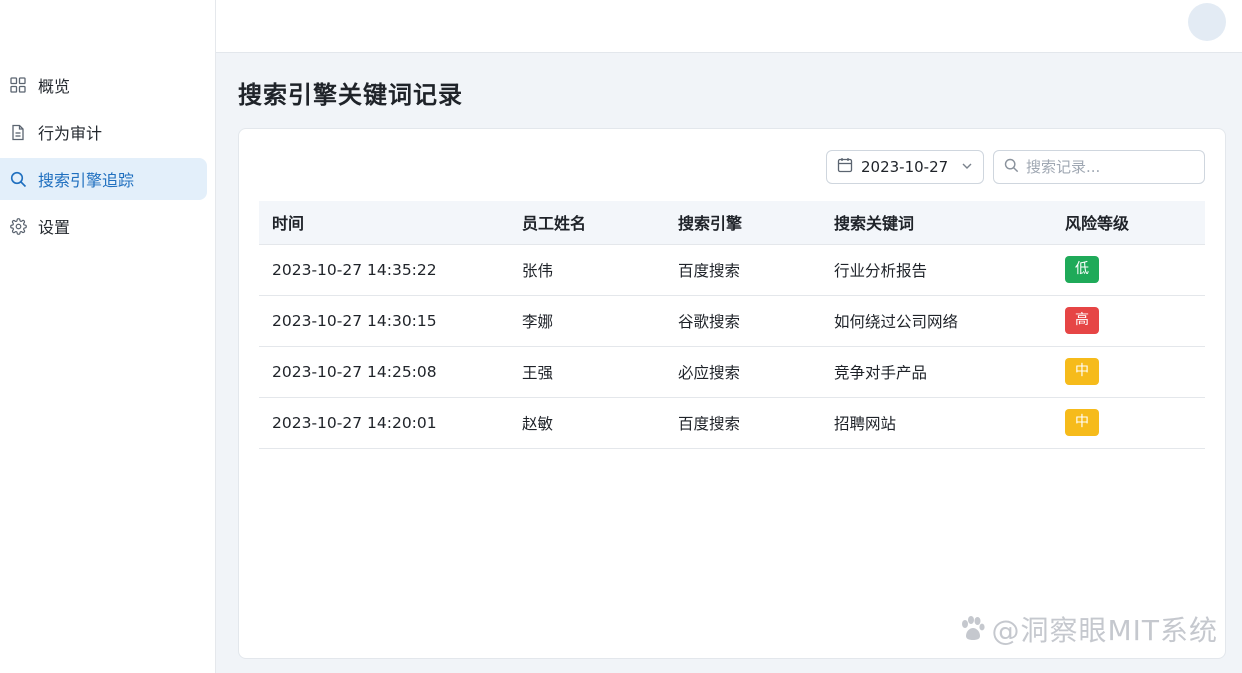 Image resolution: width=1242 pixels, height=673 pixels. I want to click on column-header-employee: 员工姓名, so click(587, 222).